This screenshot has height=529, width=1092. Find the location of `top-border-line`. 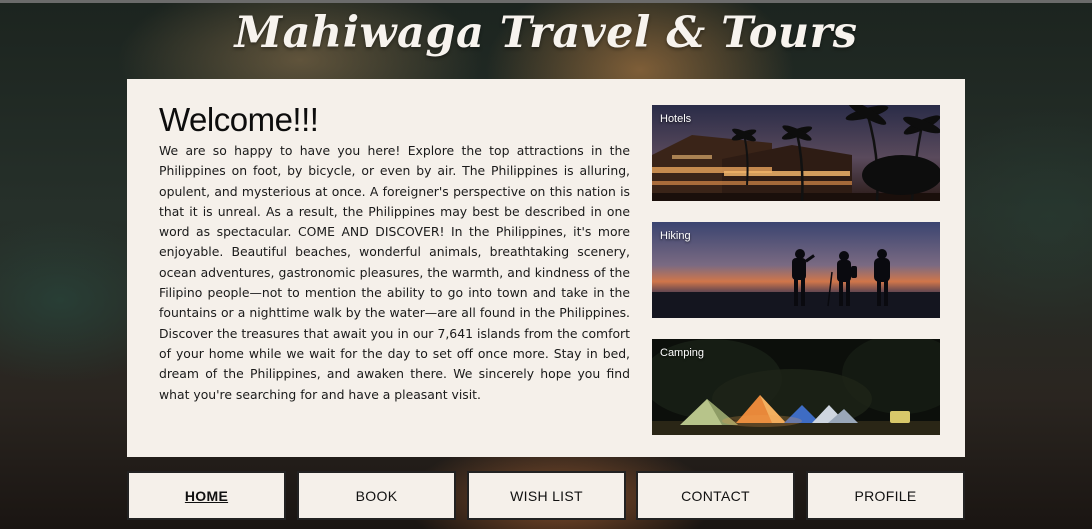

top-border-line is located at coordinates (546, 1).